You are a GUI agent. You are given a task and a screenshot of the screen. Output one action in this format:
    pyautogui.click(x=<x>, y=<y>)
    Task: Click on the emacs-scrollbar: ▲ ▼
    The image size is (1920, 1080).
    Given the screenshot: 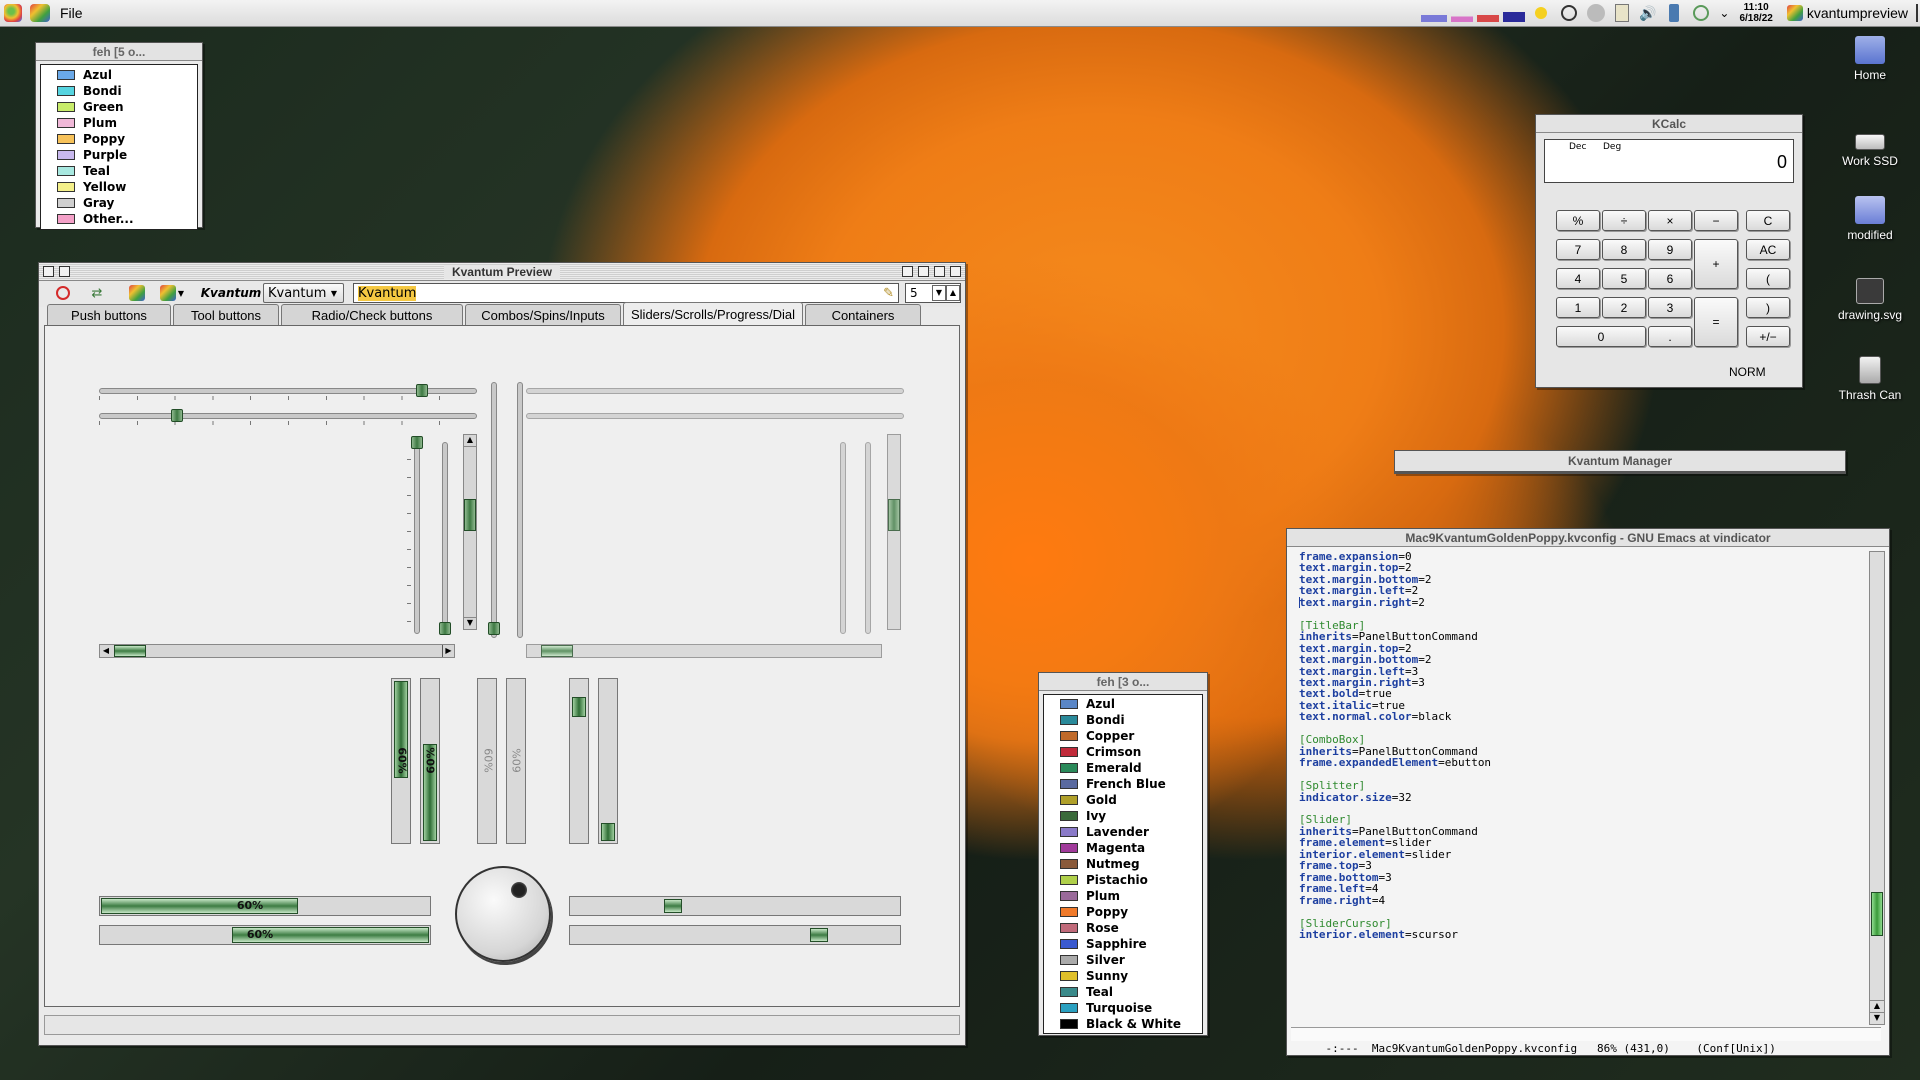 What is the action you would take?
    pyautogui.click(x=1877, y=788)
    